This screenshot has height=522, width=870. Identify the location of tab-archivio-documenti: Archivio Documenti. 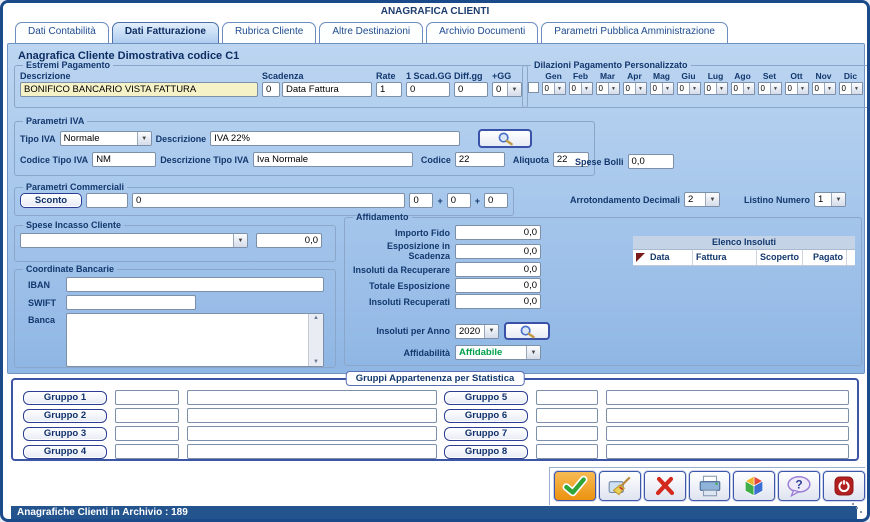
(482, 32).